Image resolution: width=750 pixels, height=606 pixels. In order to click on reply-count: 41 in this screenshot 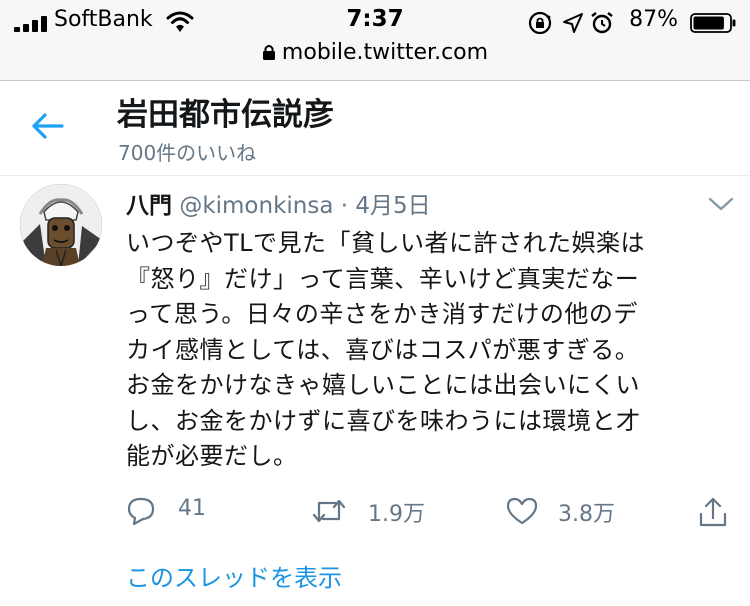, I will do `click(192, 508)`.